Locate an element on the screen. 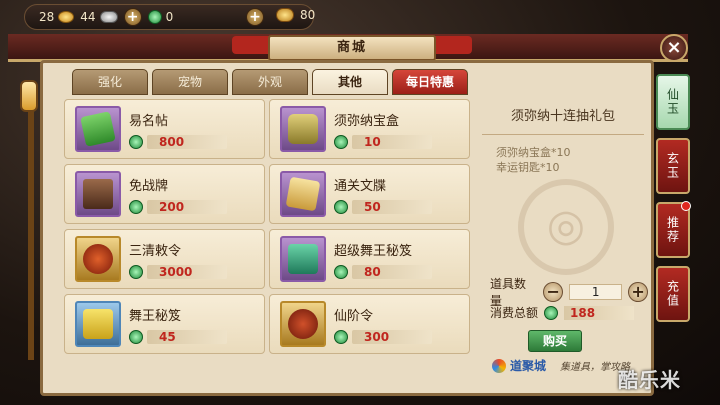  currency-side-tabs: 仙玉 玄玉 推荐 充值 is located at coordinates (673, 198).